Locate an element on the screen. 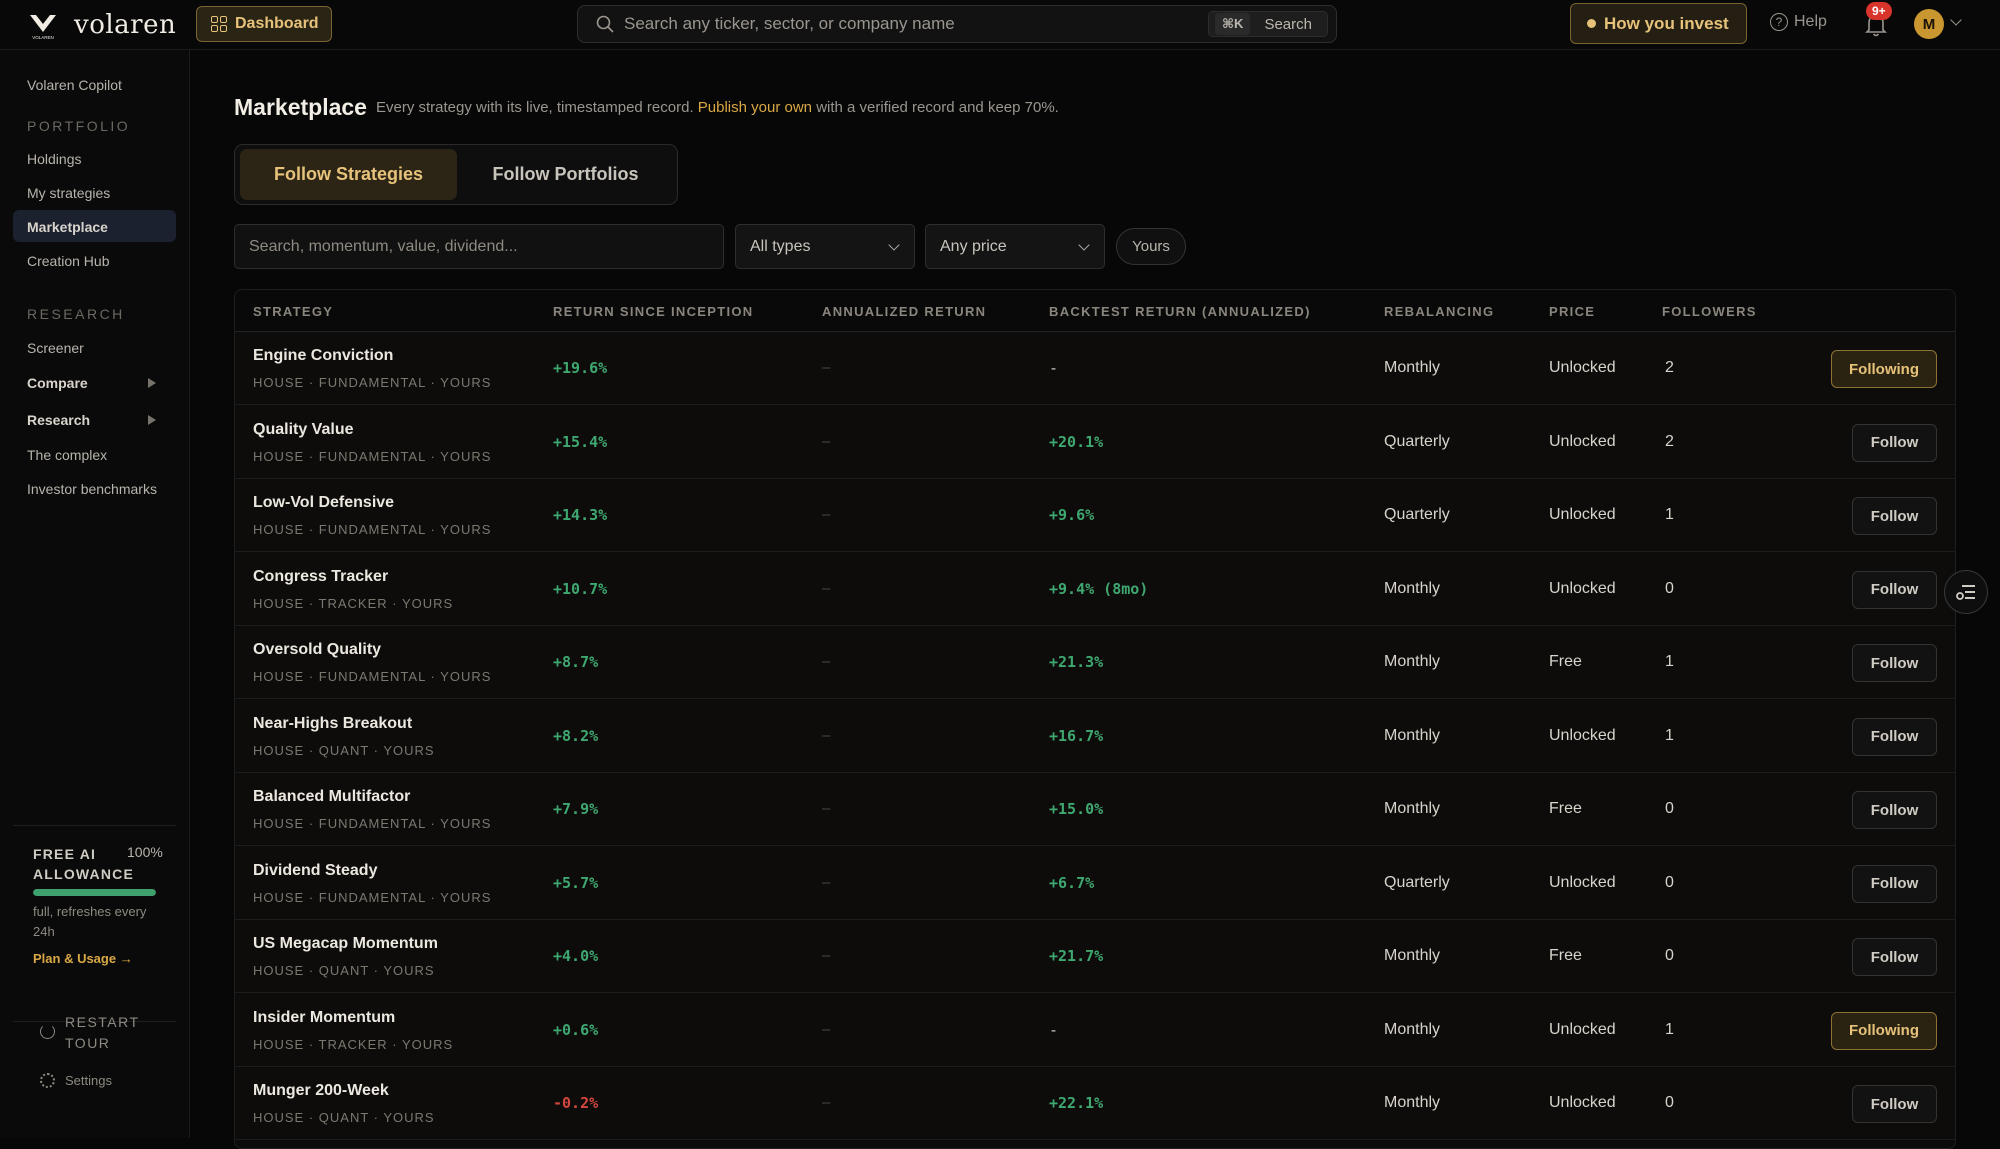 The width and height of the screenshot is (2000, 1149). strategy-name: Engine Conviction is located at coordinates (323, 356).